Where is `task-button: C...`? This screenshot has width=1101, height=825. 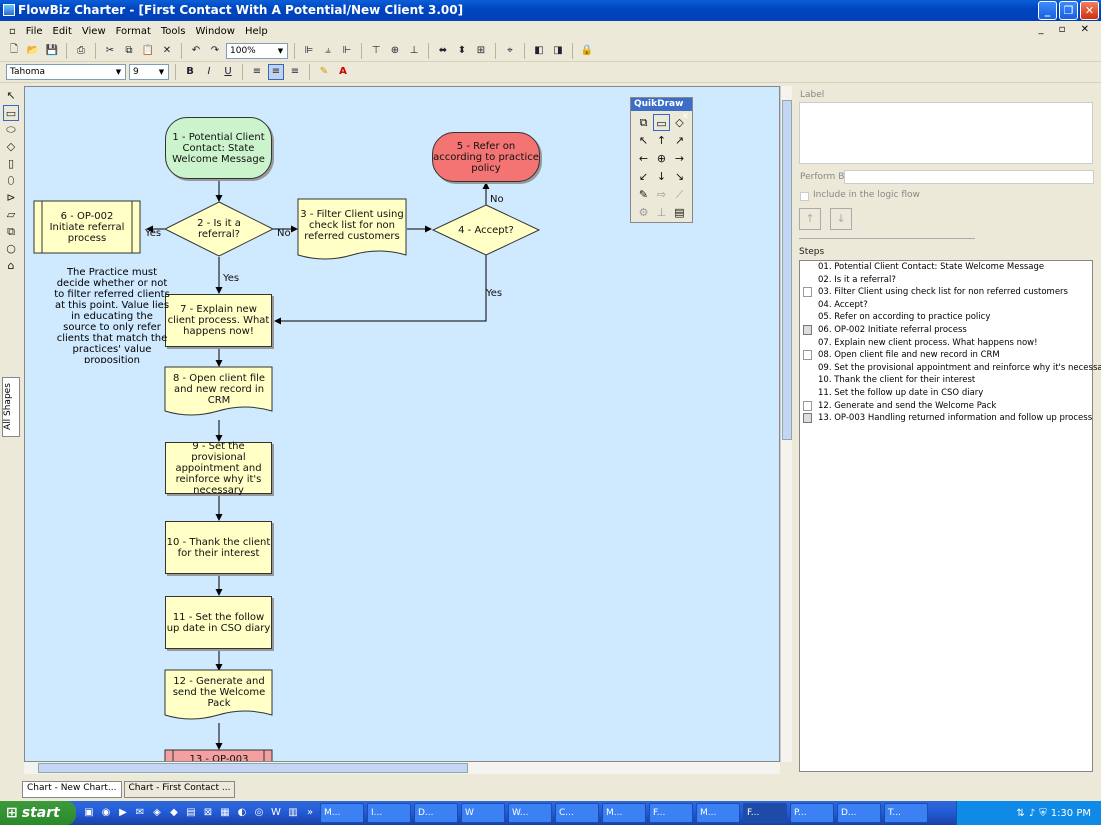 task-button: C... is located at coordinates (577, 813).